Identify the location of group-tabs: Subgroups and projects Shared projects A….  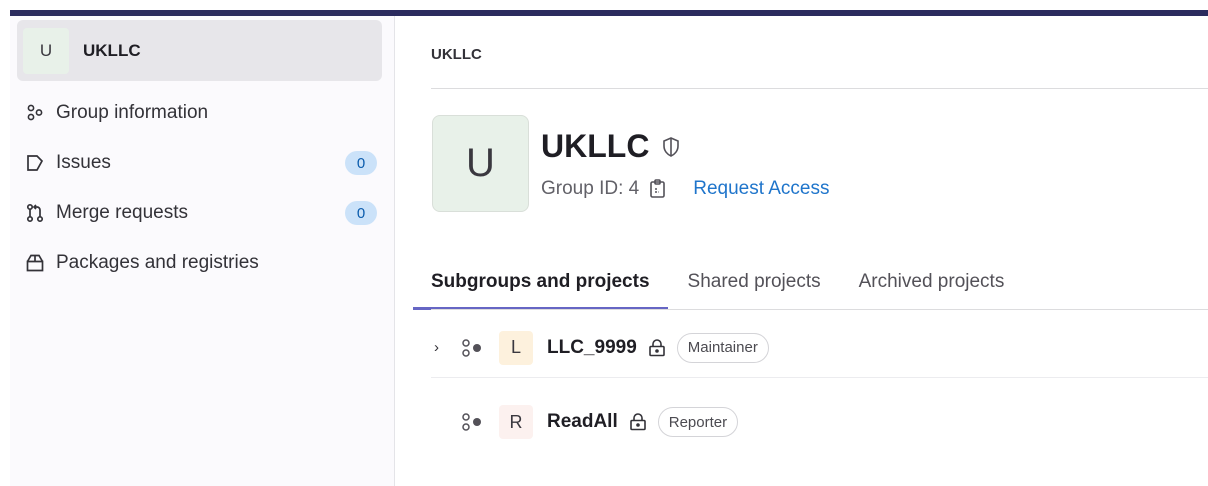
(727, 282).